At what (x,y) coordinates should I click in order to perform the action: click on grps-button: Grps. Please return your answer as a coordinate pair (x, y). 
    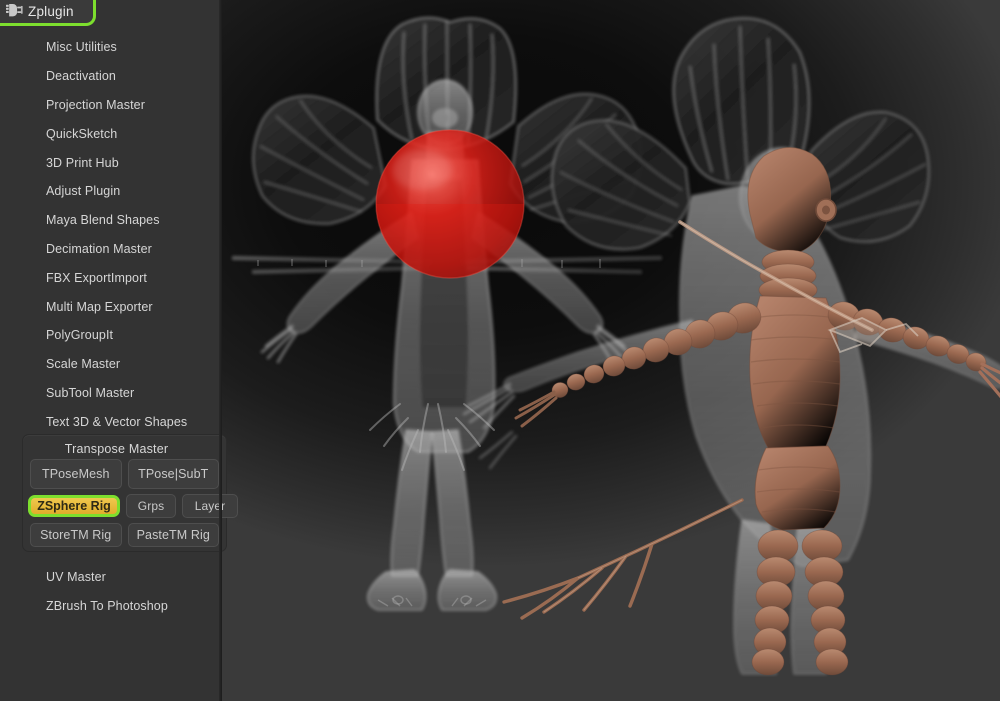
    Looking at the image, I should click on (151, 506).